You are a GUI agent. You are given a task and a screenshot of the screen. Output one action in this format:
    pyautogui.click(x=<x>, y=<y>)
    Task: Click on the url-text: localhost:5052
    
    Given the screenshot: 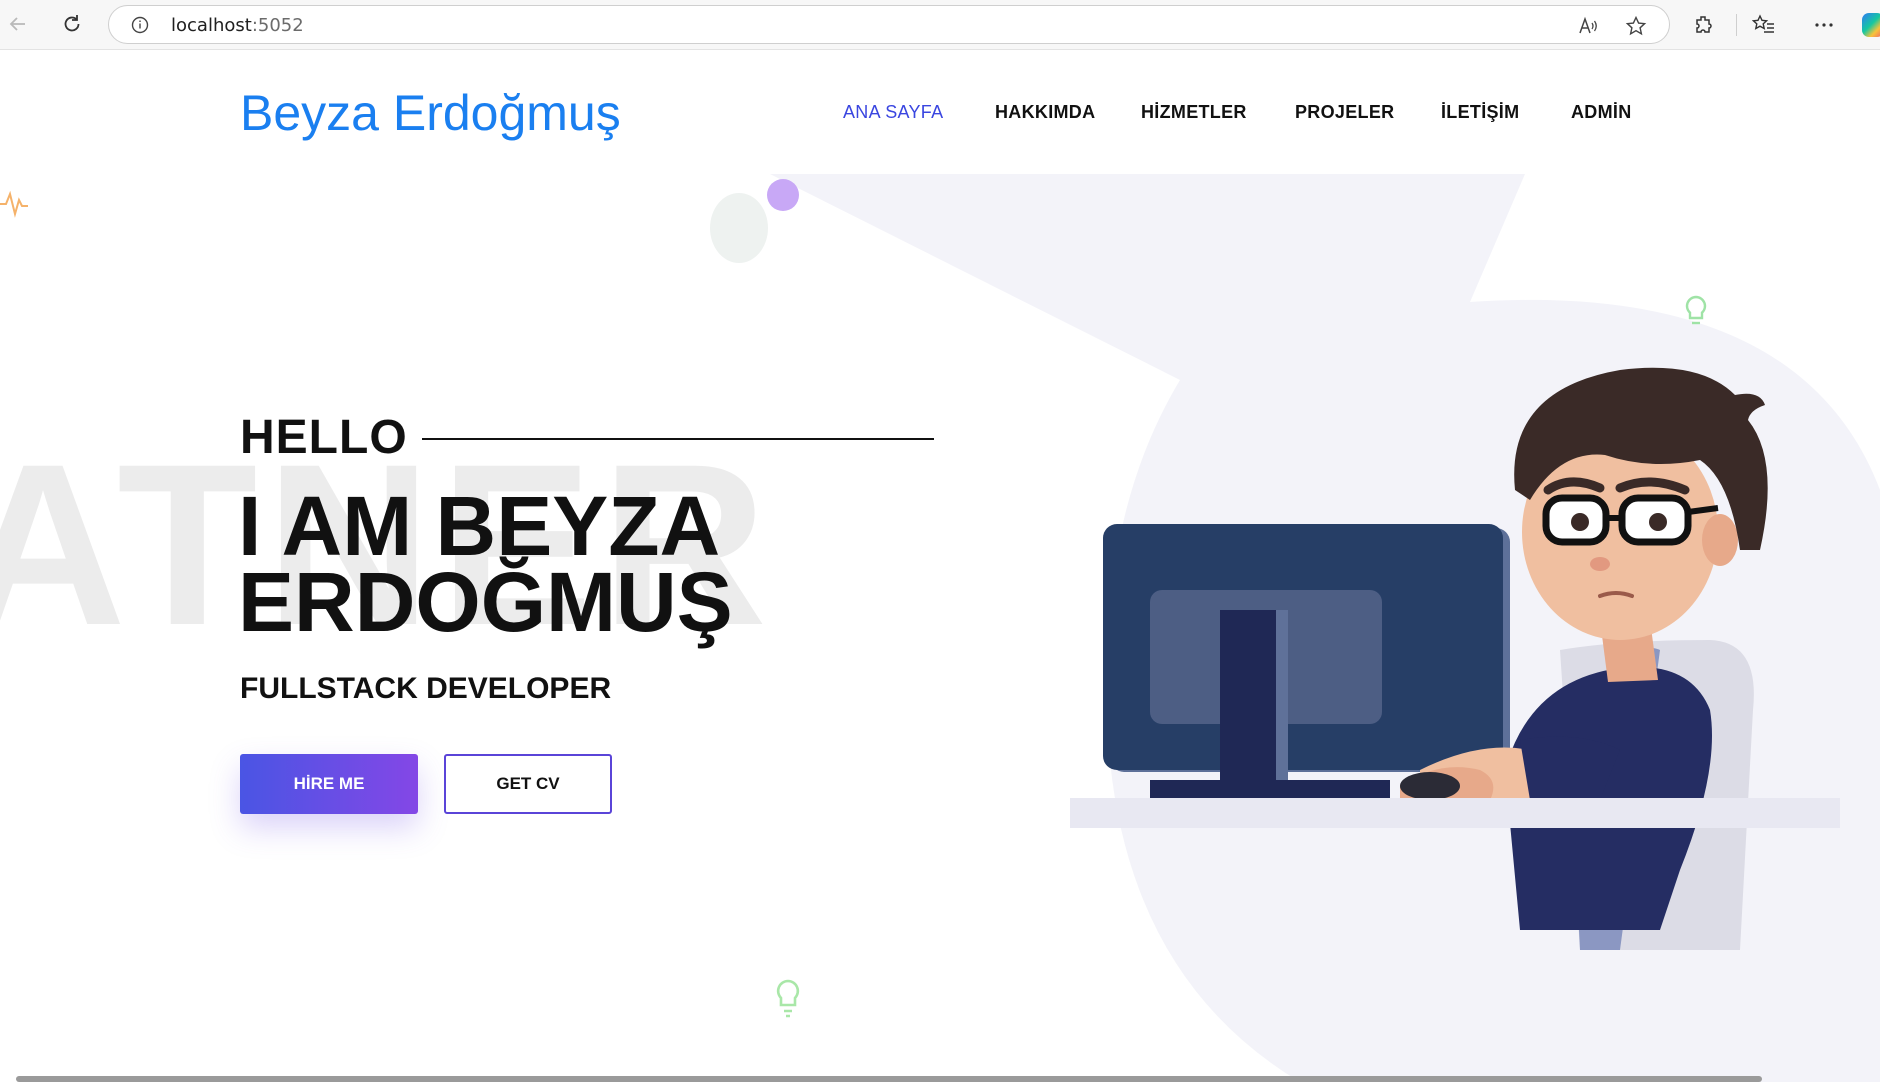 What is the action you would take?
    pyautogui.click(x=237, y=25)
    